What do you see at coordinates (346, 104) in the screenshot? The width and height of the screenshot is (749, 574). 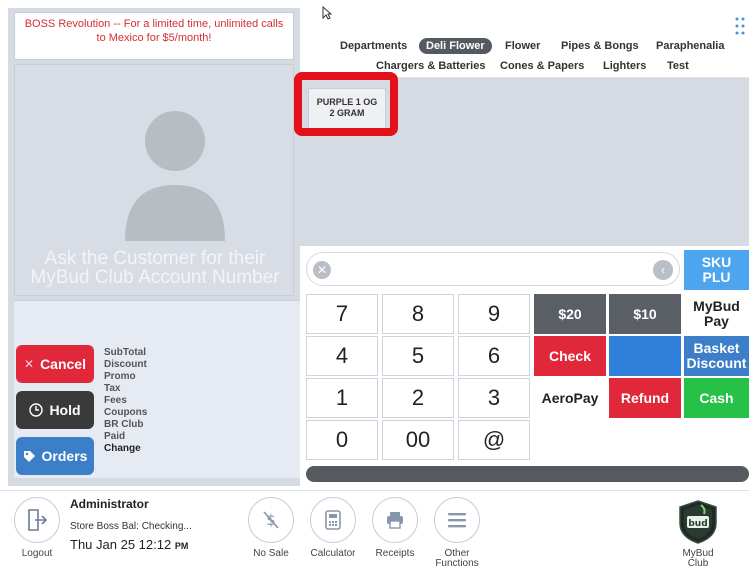 I see `highlight-annotation` at bounding box center [346, 104].